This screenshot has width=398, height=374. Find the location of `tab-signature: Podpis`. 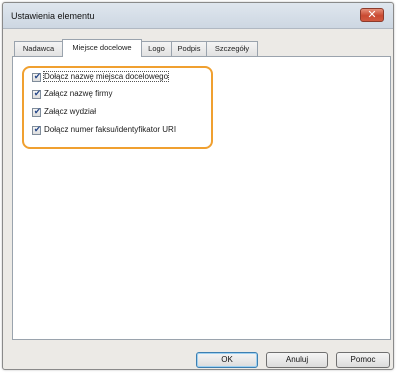

tab-signature: Podpis is located at coordinates (189, 48).